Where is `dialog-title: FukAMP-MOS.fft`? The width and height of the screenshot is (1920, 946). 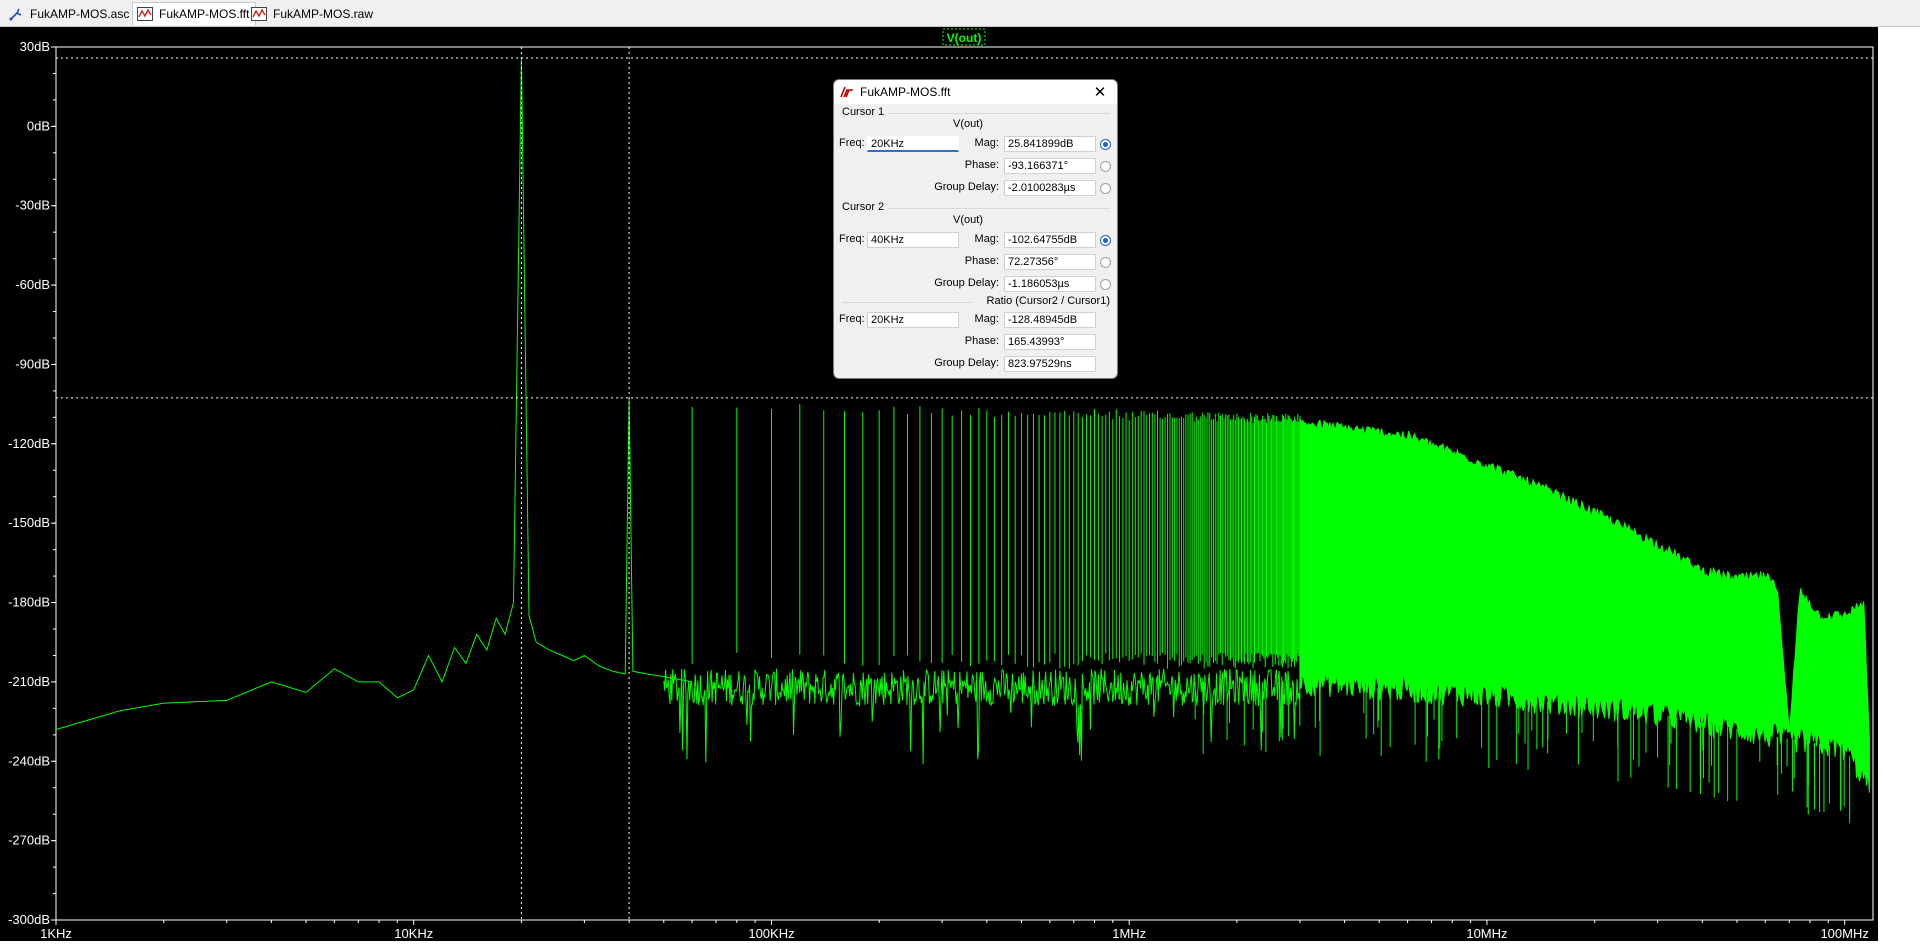
dialog-title: FukAMP-MOS.fft is located at coordinates (905, 92).